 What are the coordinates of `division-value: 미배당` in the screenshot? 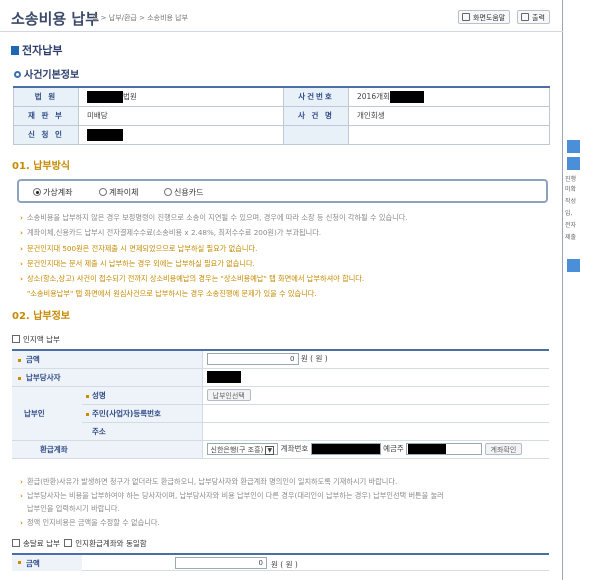 It's located at (181, 115).